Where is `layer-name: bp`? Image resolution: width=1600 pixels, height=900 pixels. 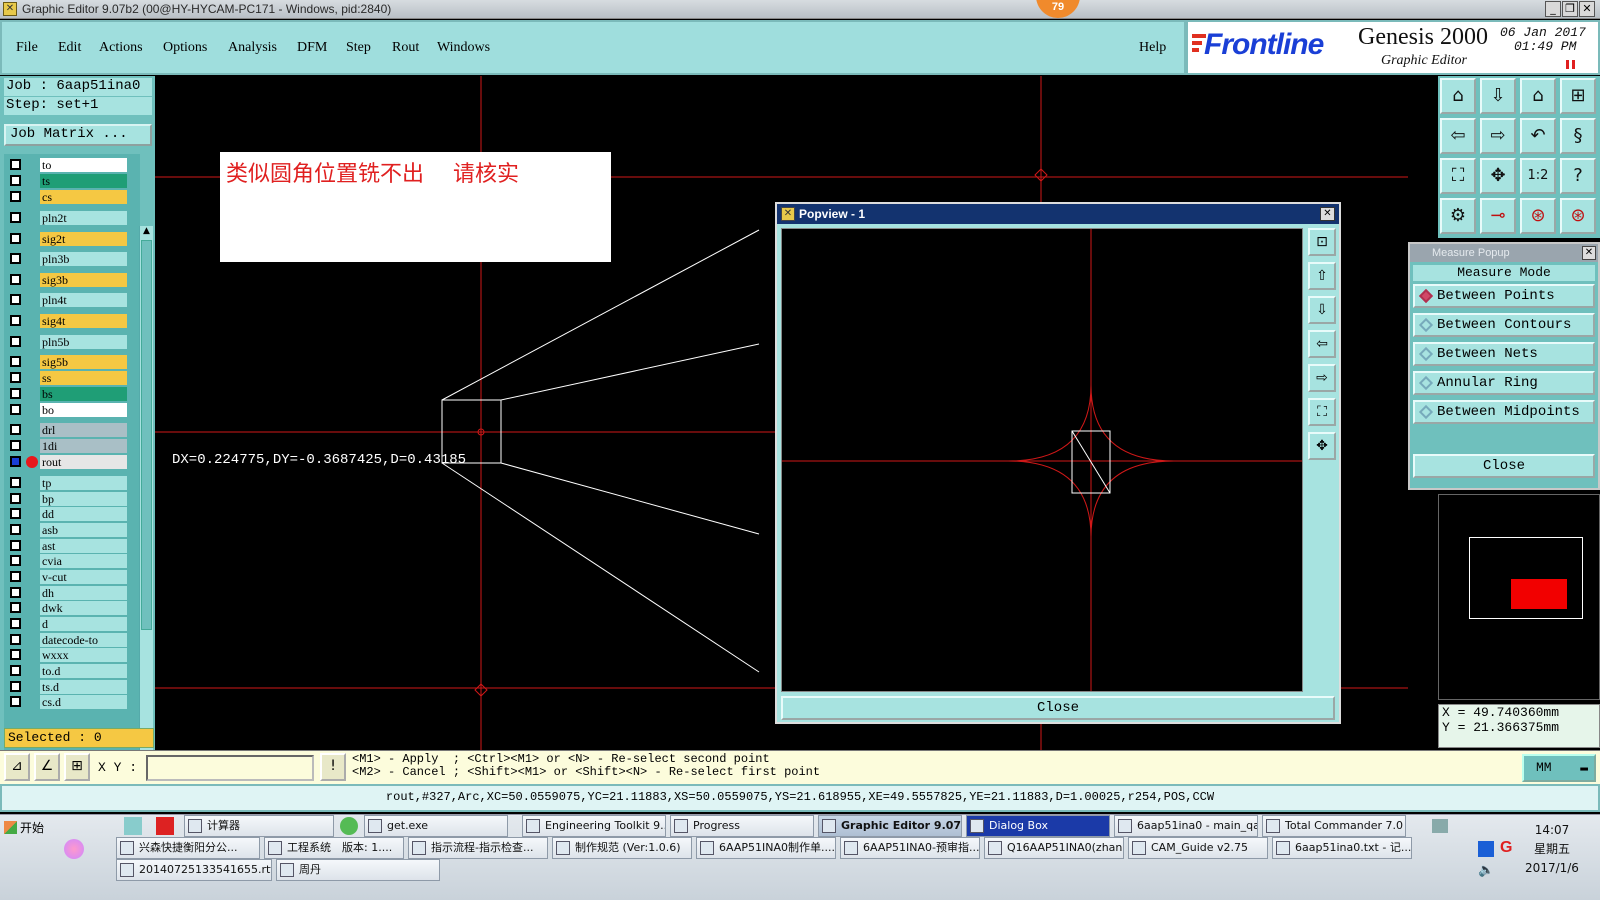
layer-name: bp is located at coordinates (83, 499).